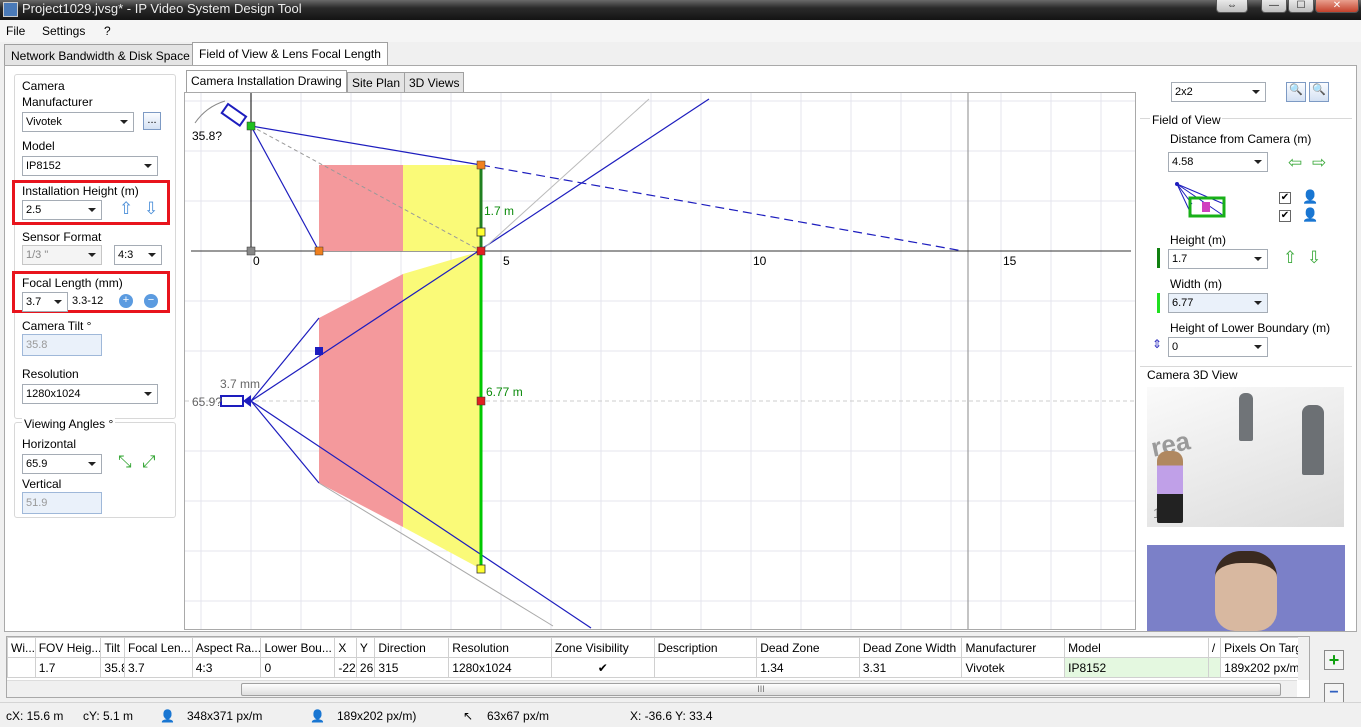 The width and height of the screenshot is (1361, 727). What do you see at coordinates (62, 464) in the screenshot?
I see `horizontal-angle-select: 65.9` at bounding box center [62, 464].